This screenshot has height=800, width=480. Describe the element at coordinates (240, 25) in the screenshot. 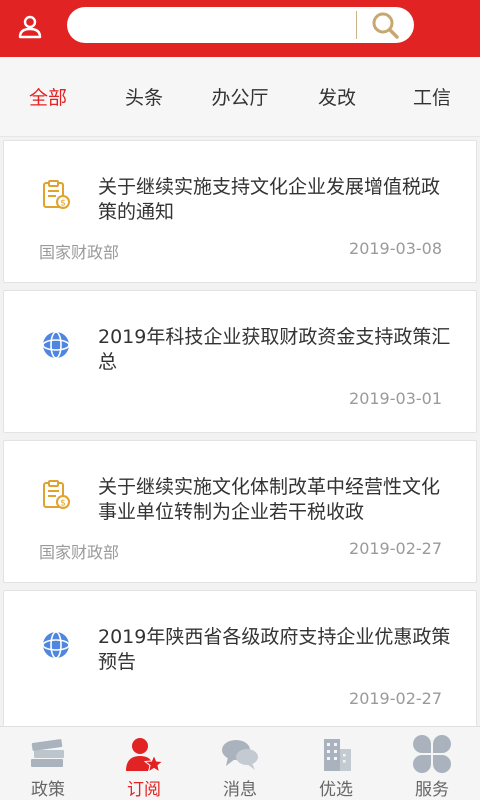

I see `search-input` at that location.